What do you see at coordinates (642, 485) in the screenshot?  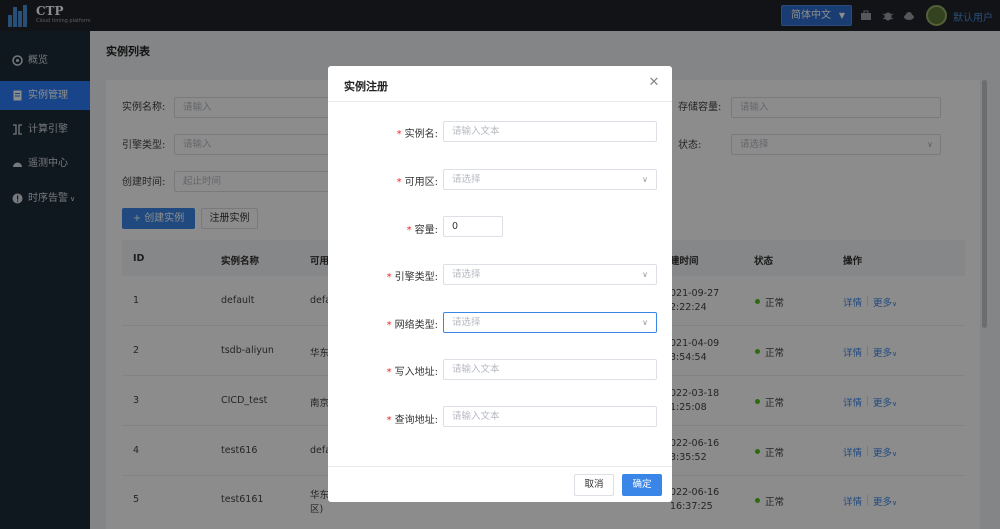 I see `confirm-button: 确定` at bounding box center [642, 485].